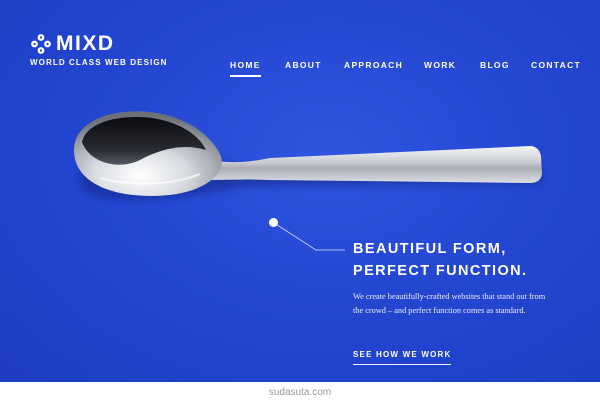 Image resolution: width=600 pixels, height=404 pixels. Describe the element at coordinates (273, 222) in the screenshot. I see `callout-dot` at that location.